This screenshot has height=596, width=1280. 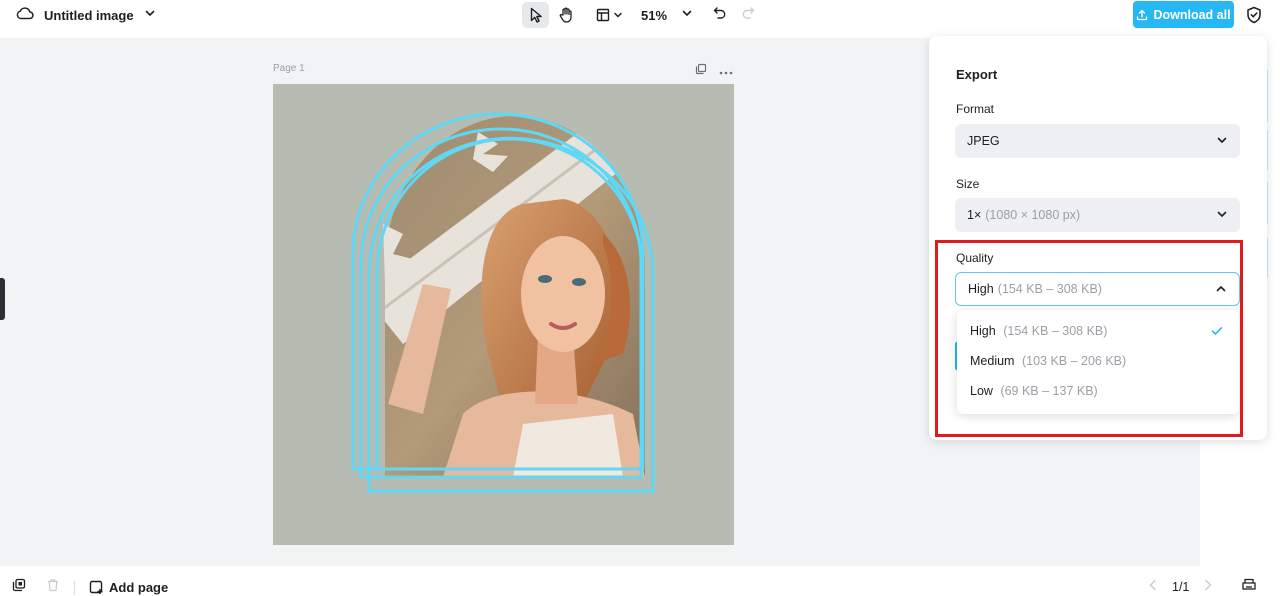 I want to click on download-all-label: Download all, so click(x=1192, y=14).